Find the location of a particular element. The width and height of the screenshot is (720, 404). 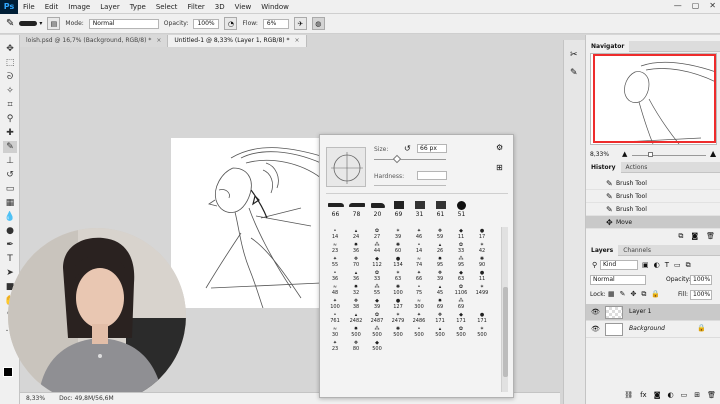

brush-preset: ◆ 112 is located at coordinates (377, 262).